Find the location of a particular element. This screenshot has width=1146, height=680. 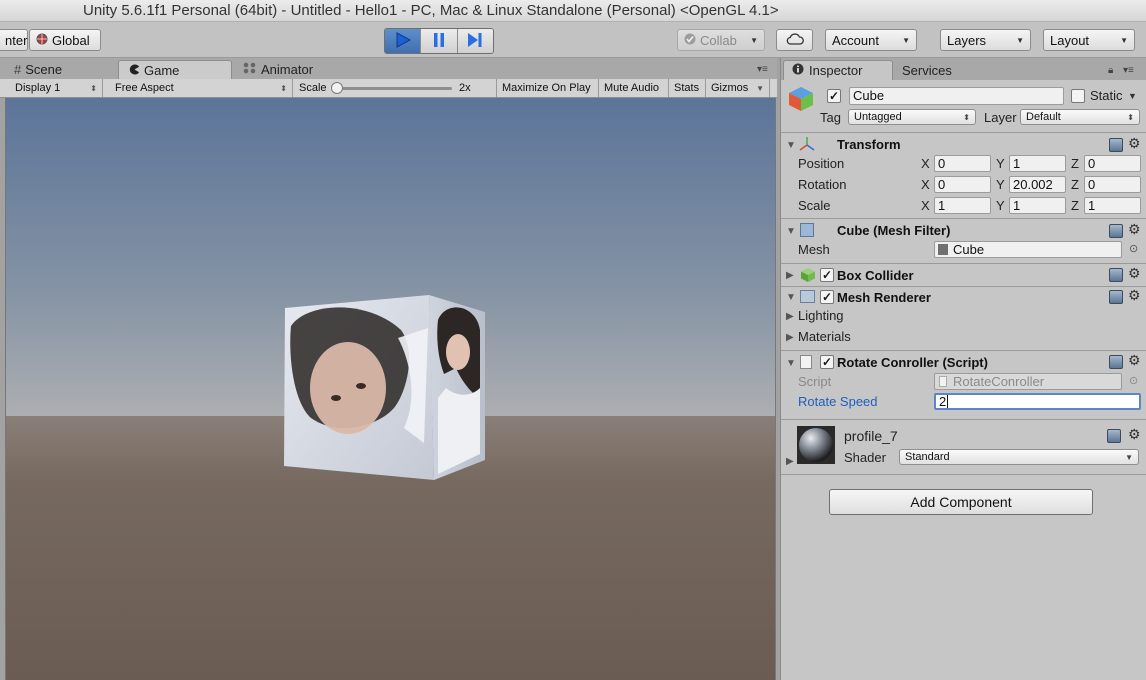

mute-audio-toggle: Mute Audio is located at coordinates (634, 88).